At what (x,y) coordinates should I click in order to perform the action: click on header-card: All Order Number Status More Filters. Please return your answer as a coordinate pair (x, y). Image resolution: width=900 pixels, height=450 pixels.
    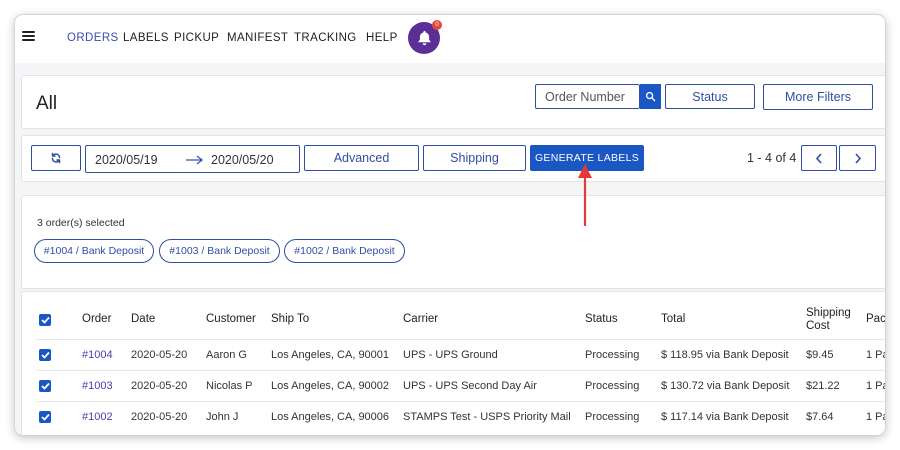
    Looking at the image, I should click on (453, 102).